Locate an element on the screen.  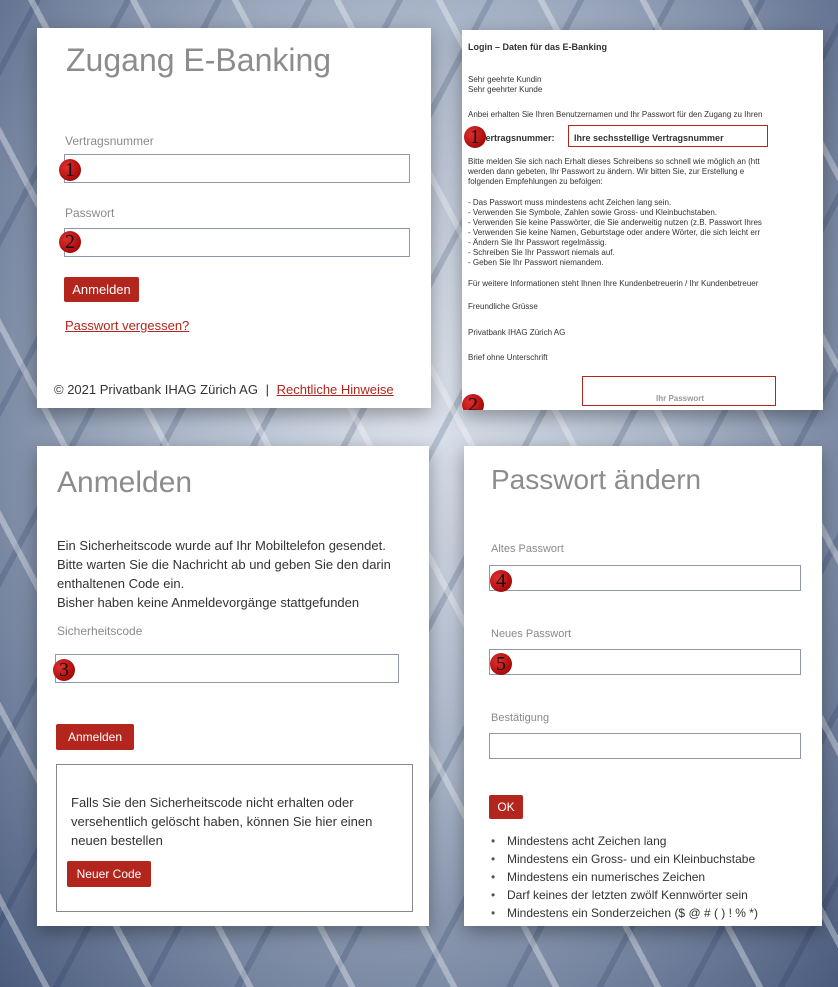
letter-para-3: folgenden Empfehlungen zu befolgen: is located at coordinates (535, 181).